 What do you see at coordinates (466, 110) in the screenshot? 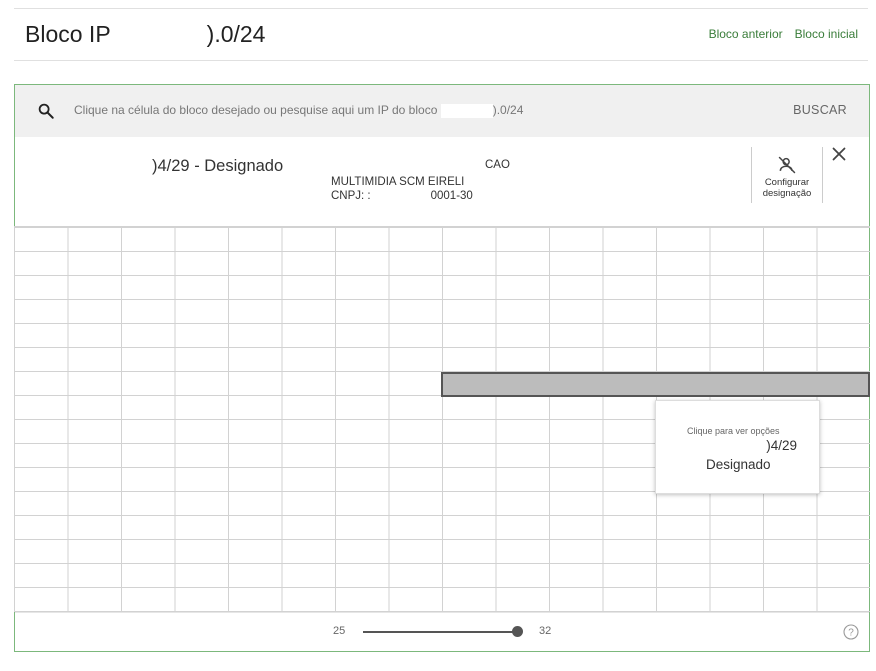
I see `search-redaction` at bounding box center [466, 110].